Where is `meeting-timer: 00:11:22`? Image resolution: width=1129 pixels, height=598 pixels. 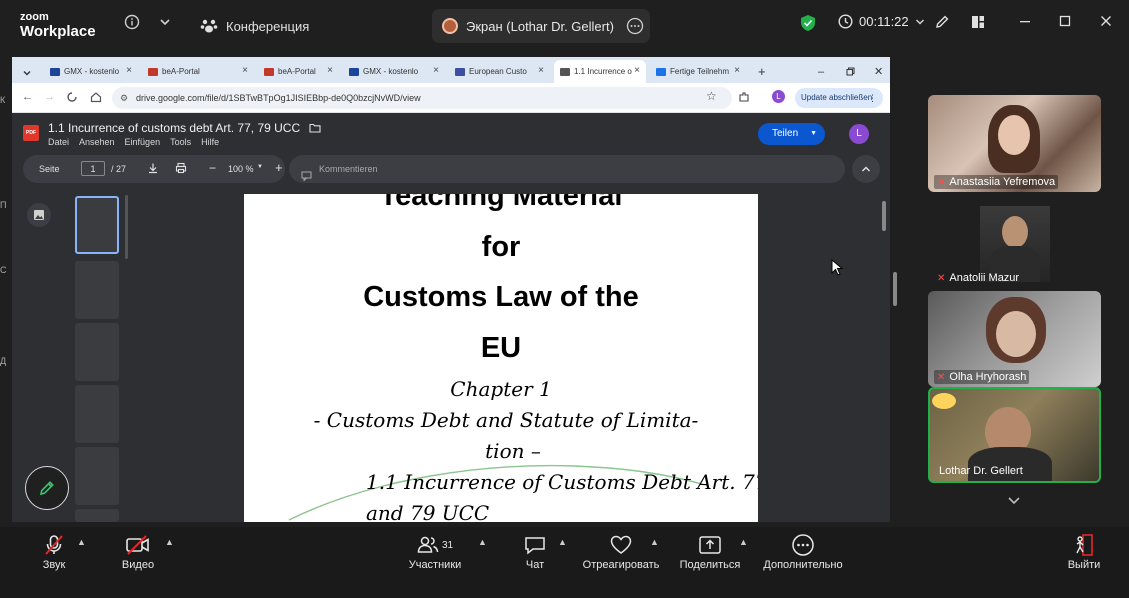 meeting-timer: 00:11:22 is located at coordinates (881, 21).